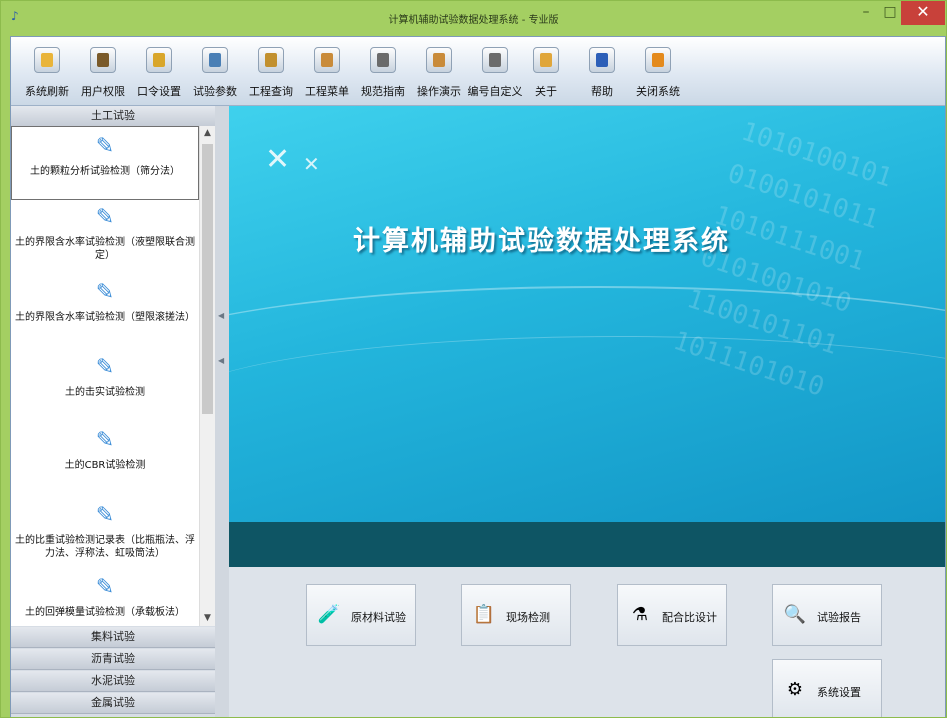 The height and width of the screenshot is (718, 947). Describe the element at coordinates (866, 13) in the screenshot. I see `minimize-button: –` at that location.